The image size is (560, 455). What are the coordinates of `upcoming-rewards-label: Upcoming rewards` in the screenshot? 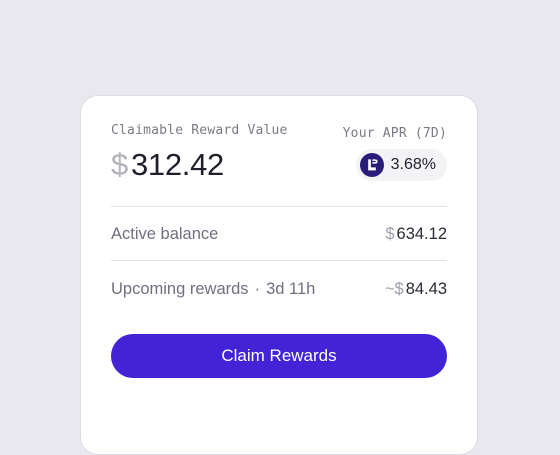 It's located at (180, 288).